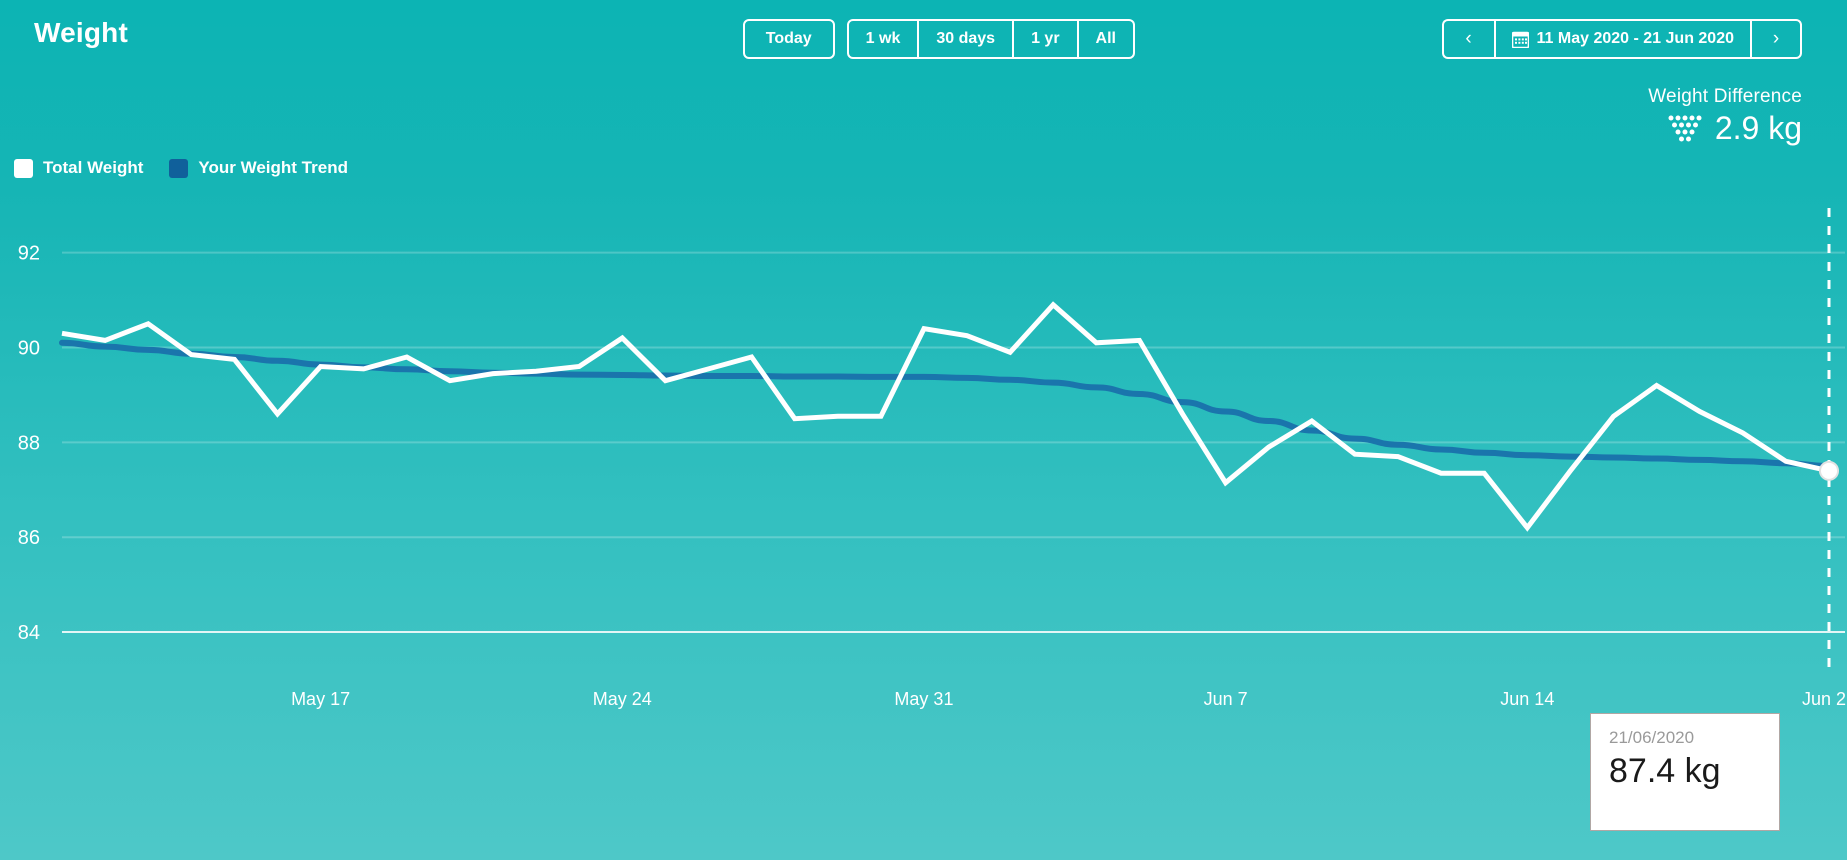 This screenshot has width=1847, height=860. I want to click on tooltip-value: 87.4 kg, so click(1665, 771).